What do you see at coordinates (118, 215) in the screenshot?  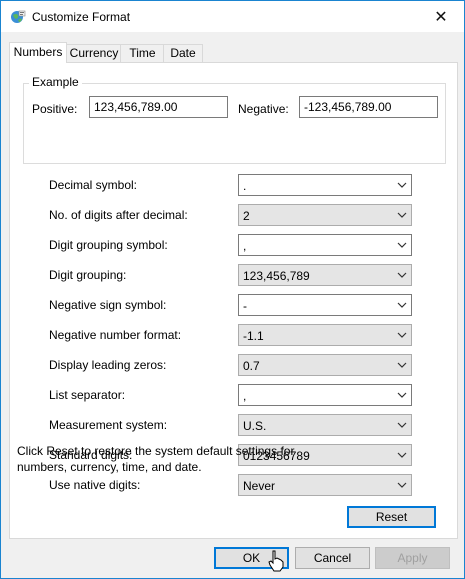 I see `digits-after-decimal-label: No. of digits after decimal:` at bounding box center [118, 215].